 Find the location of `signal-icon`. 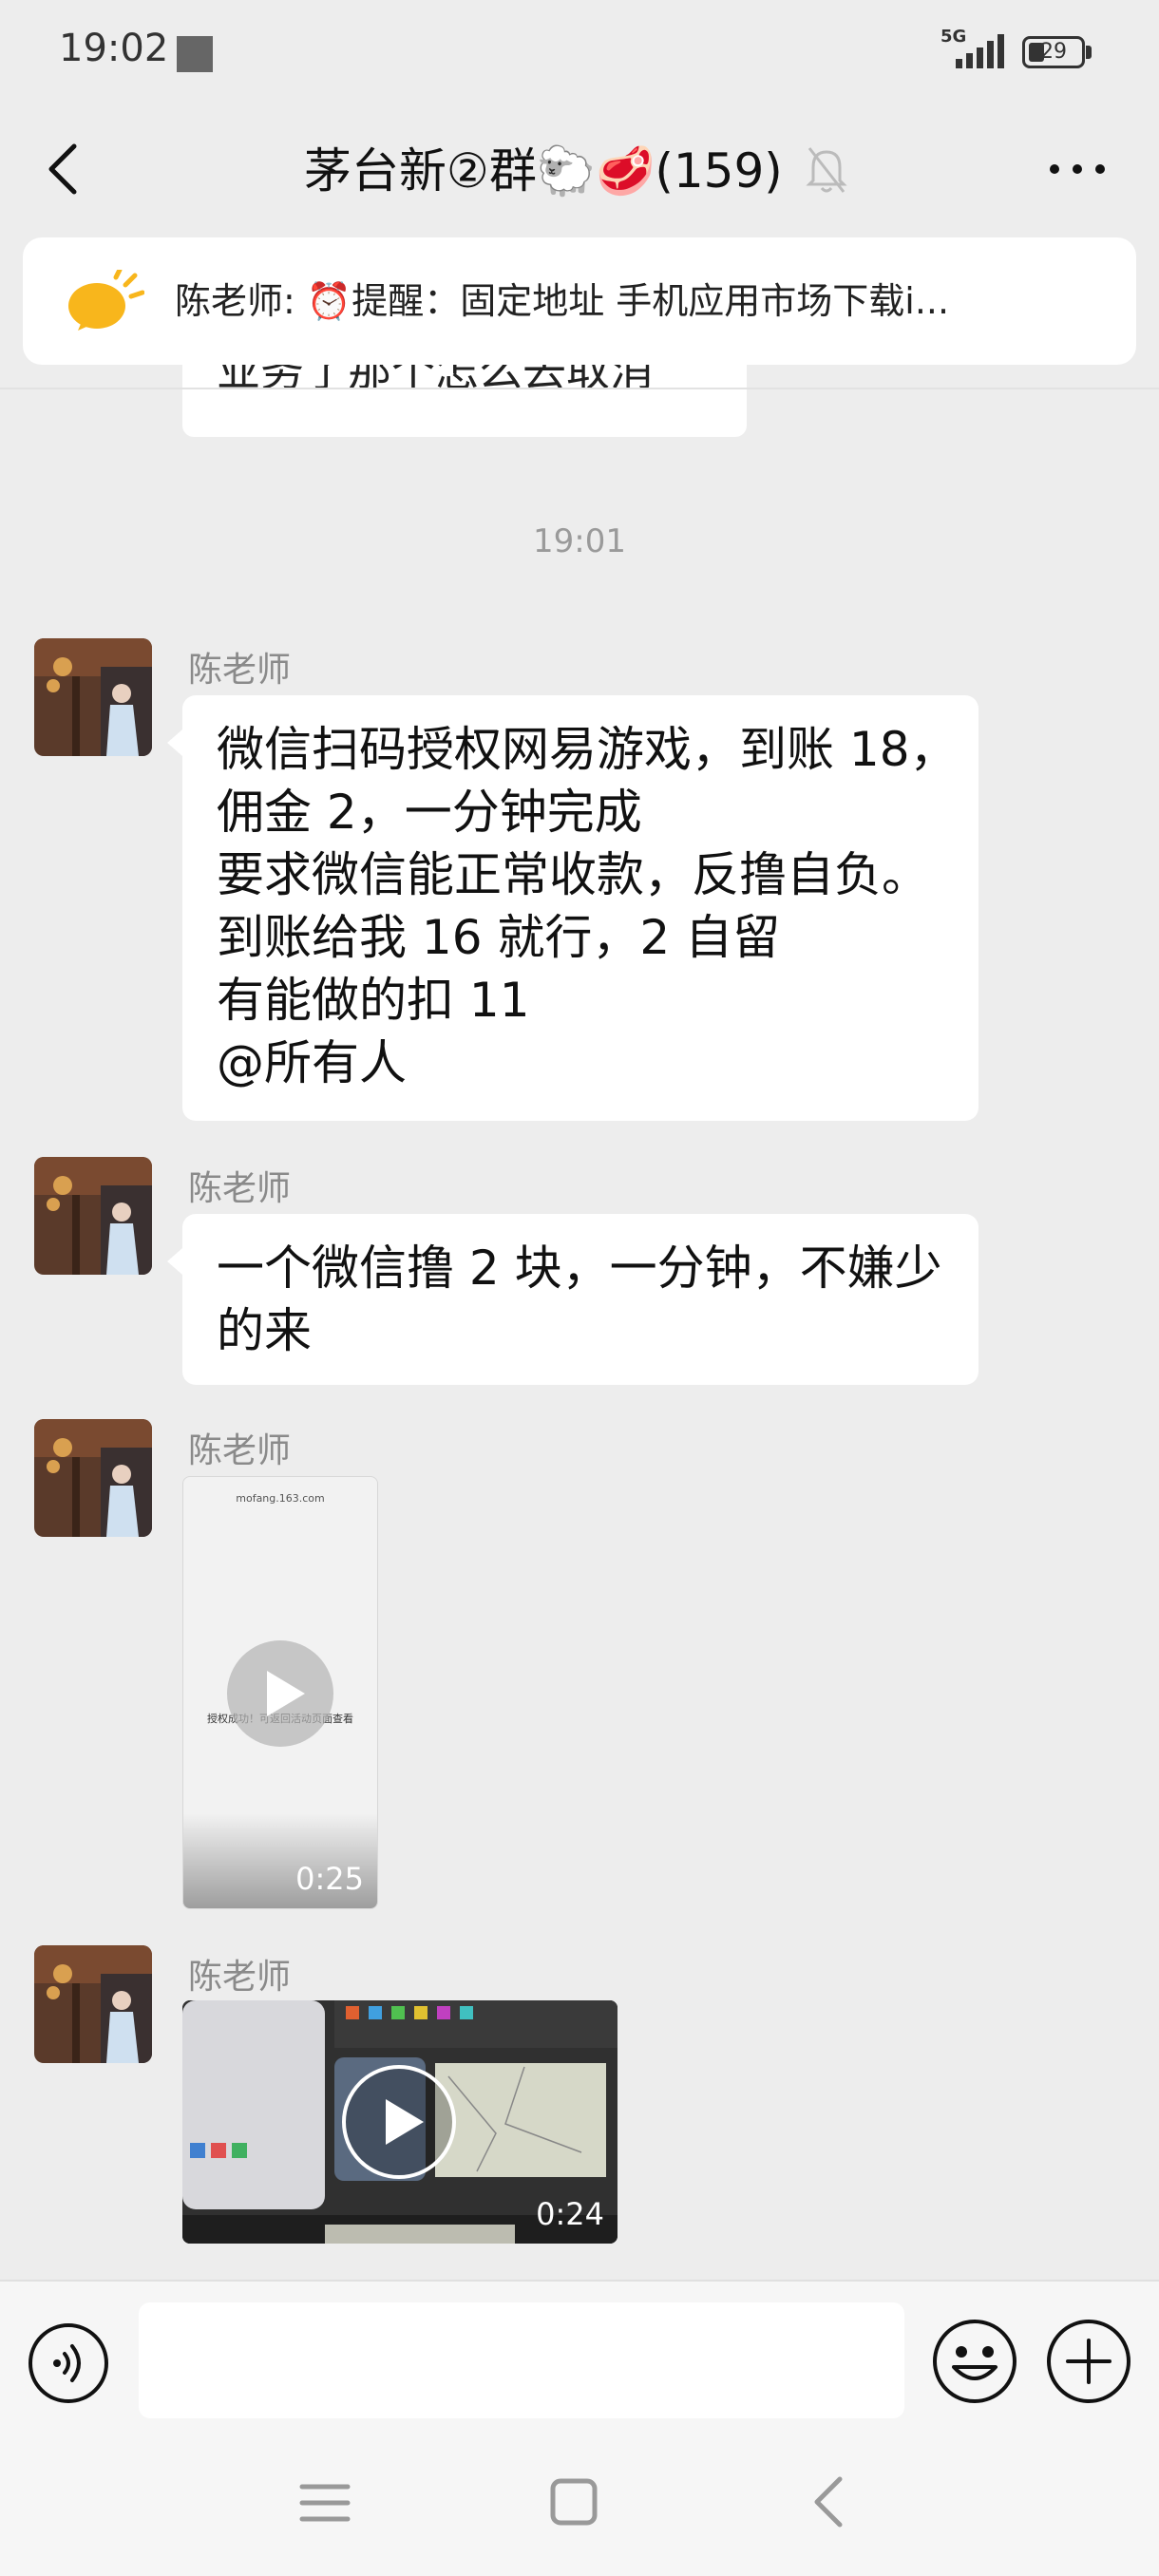

signal-icon is located at coordinates (980, 51).